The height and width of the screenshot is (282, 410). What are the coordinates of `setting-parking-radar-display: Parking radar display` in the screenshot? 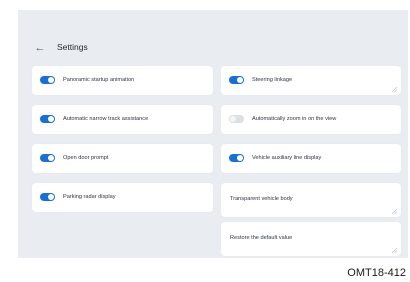 It's located at (122, 197).